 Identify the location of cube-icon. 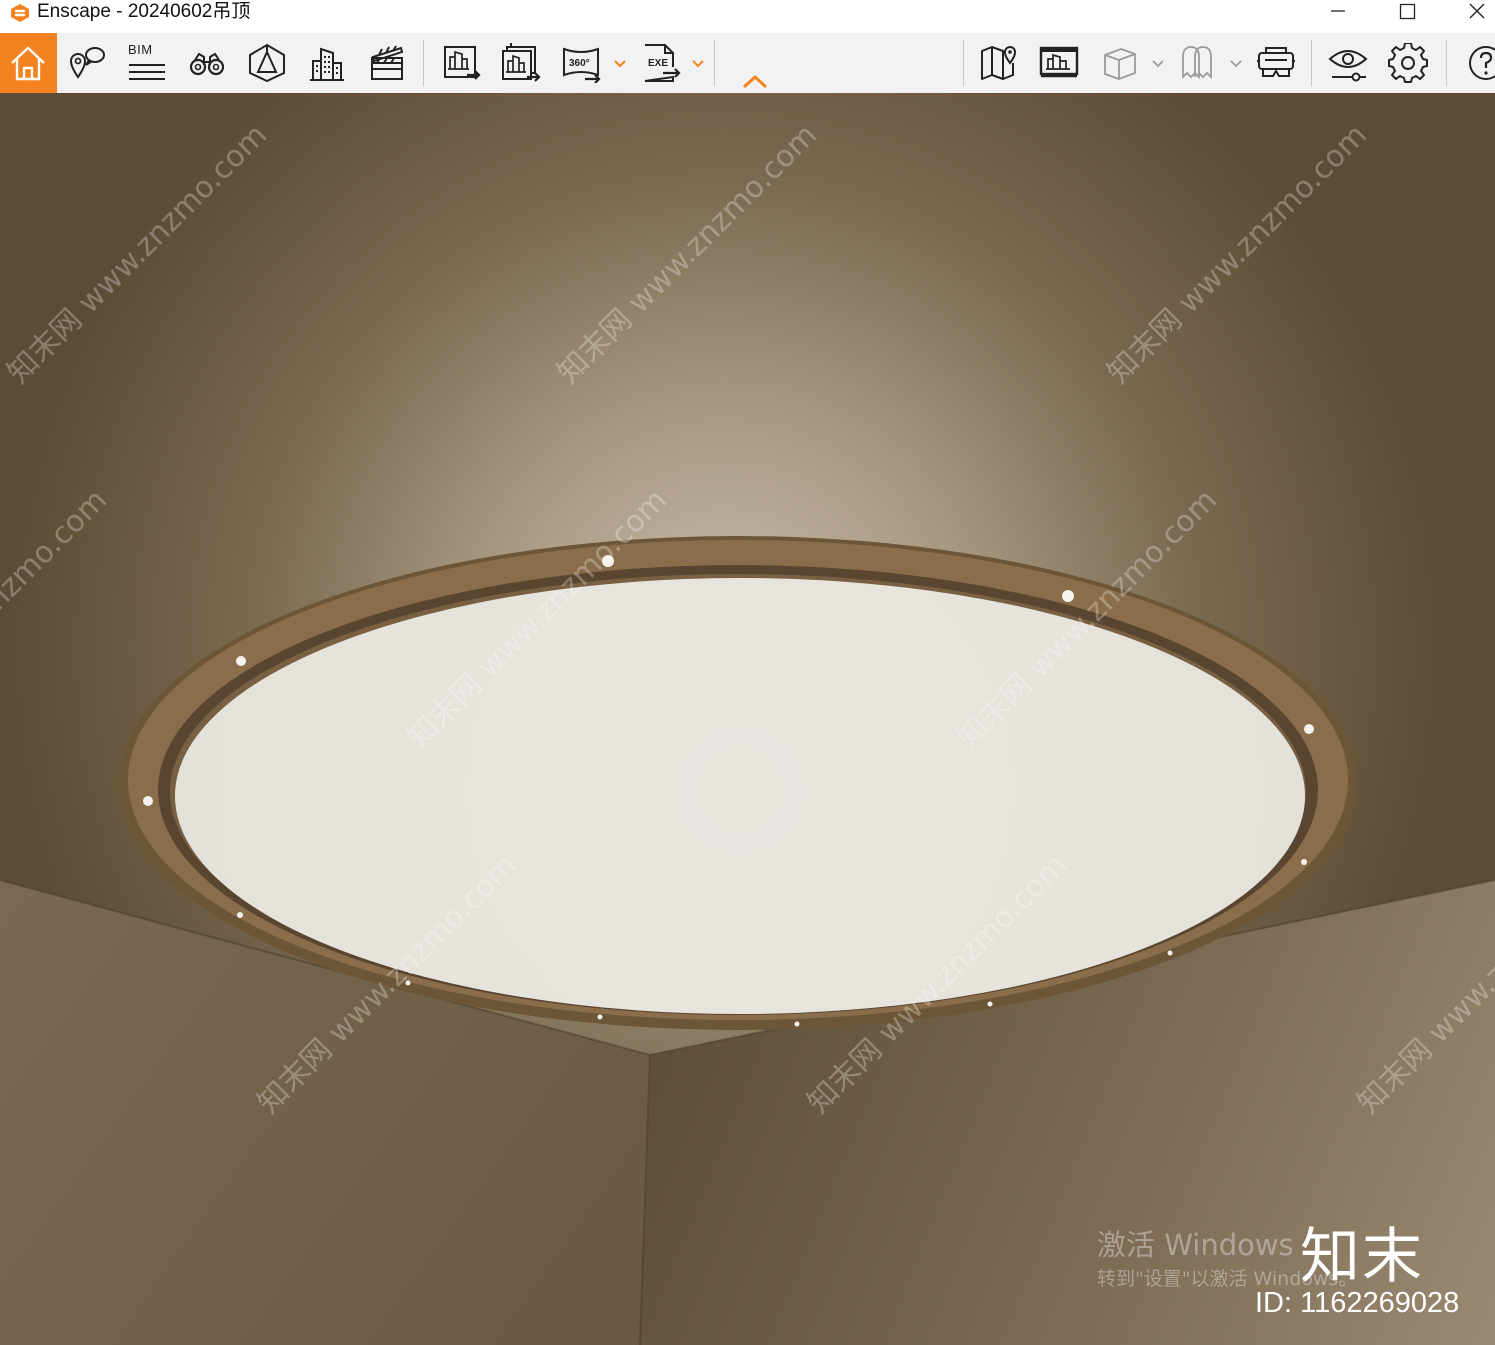
(1120, 64).